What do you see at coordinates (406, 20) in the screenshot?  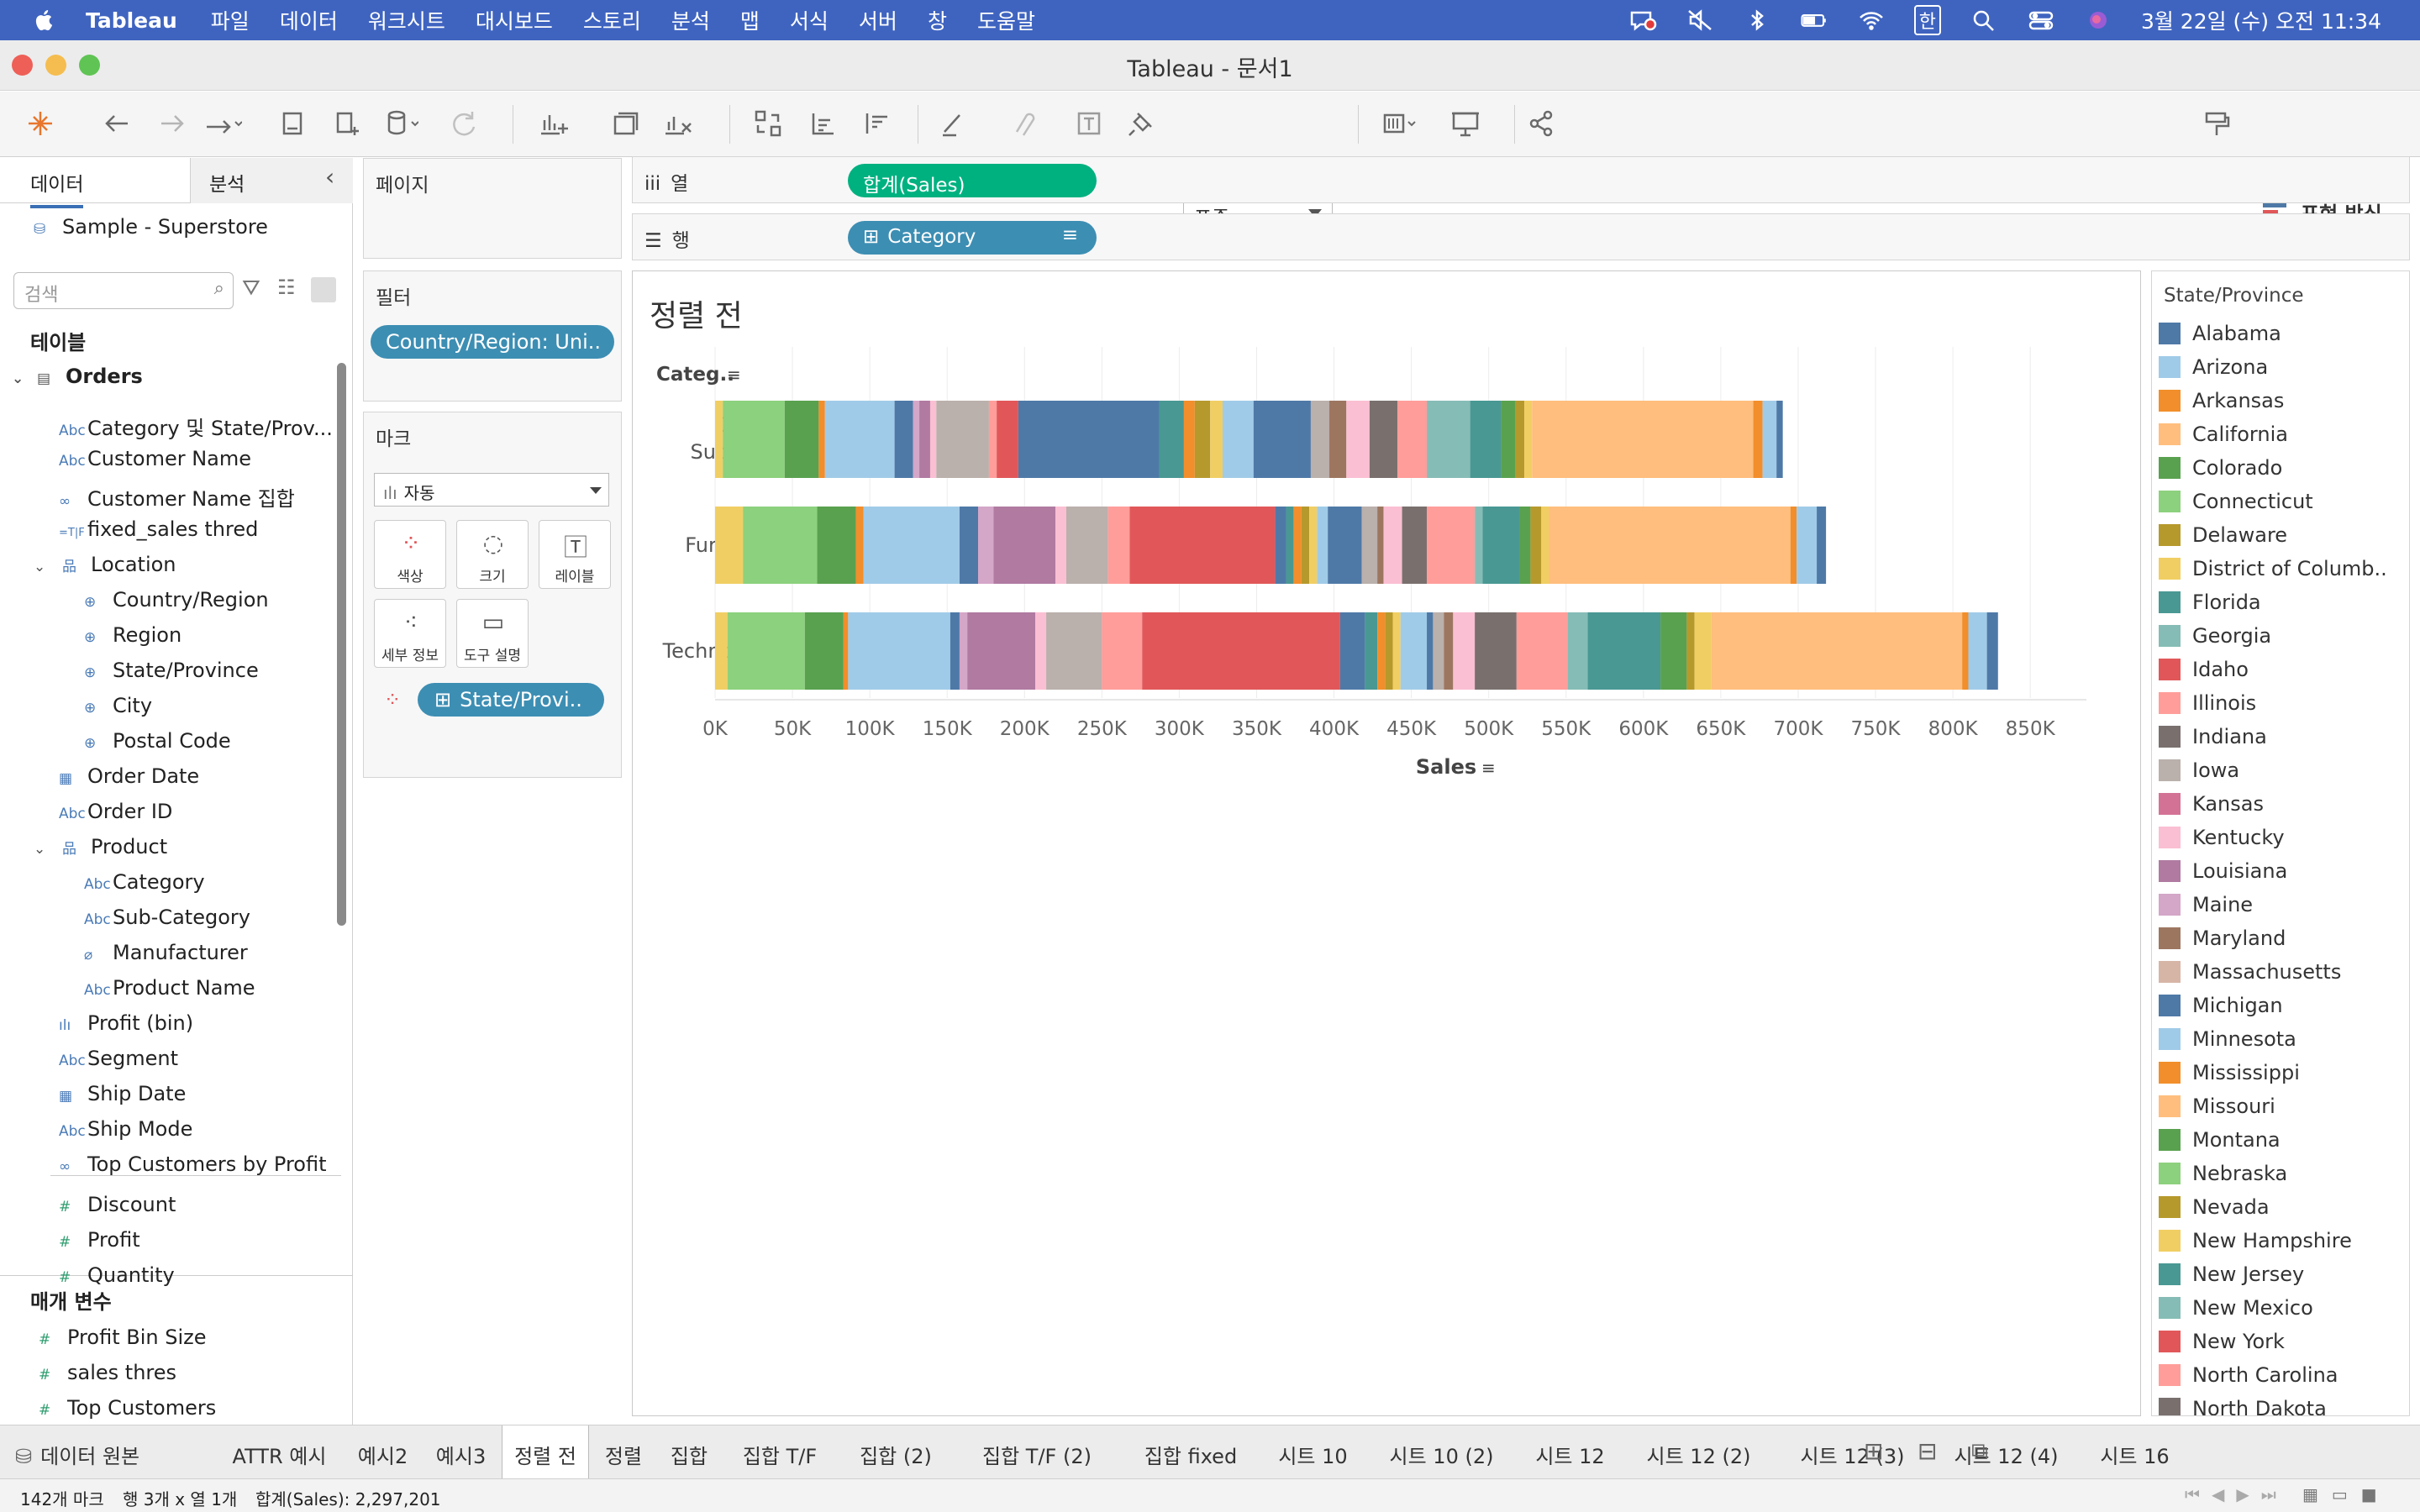 I see `menu-worksheet: 워크시트` at bounding box center [406, 20].